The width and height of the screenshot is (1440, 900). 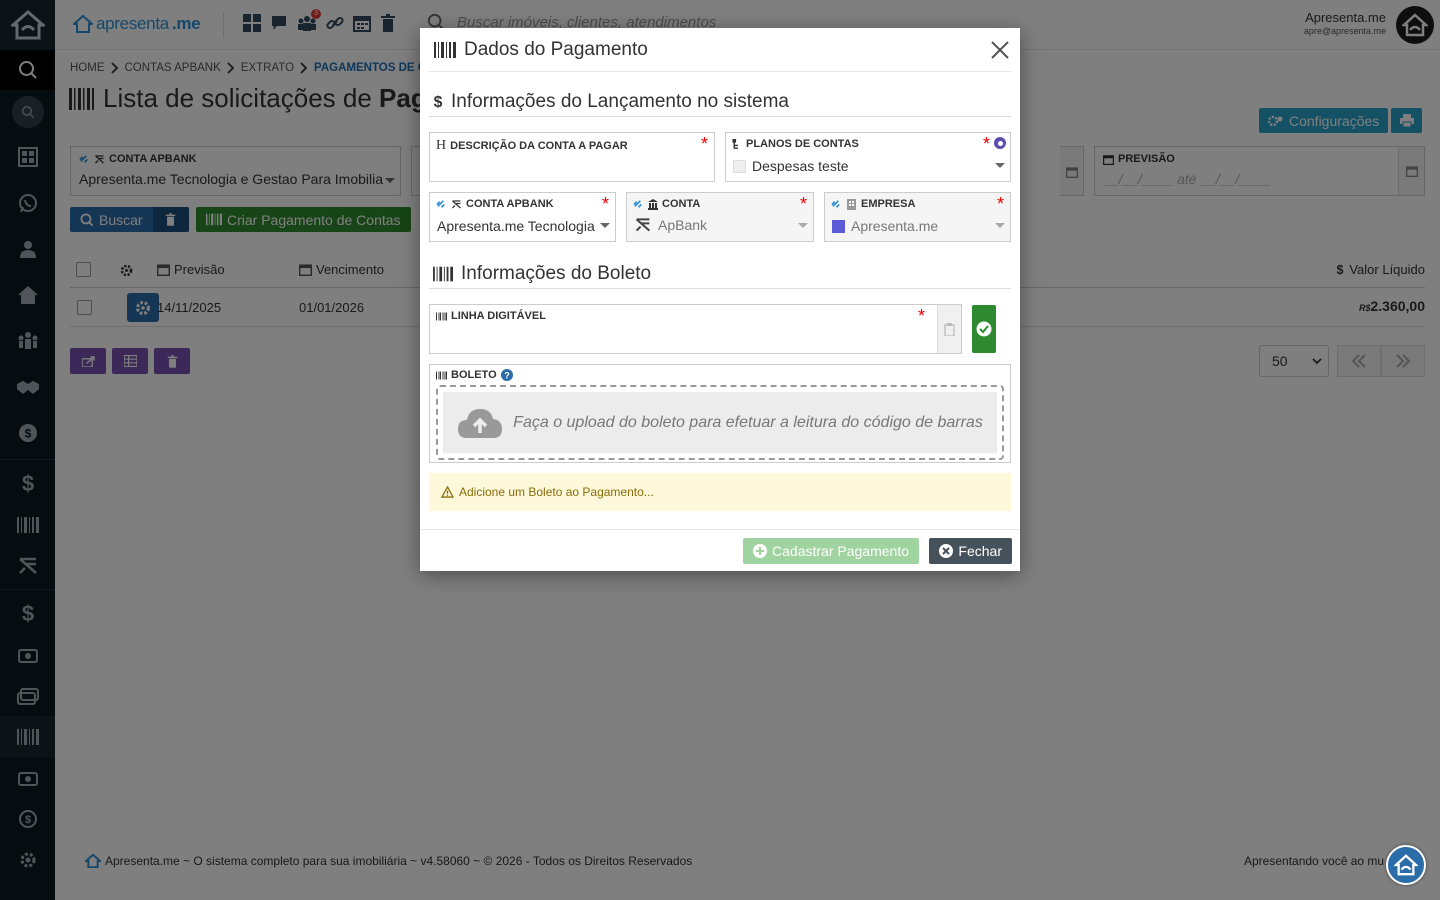 What do you see at coordinates (695, 329) in the screenshot?
I see `linha-digitavel-field: LINHA DIGITÁVEL *` at bounding box center [695, 329].